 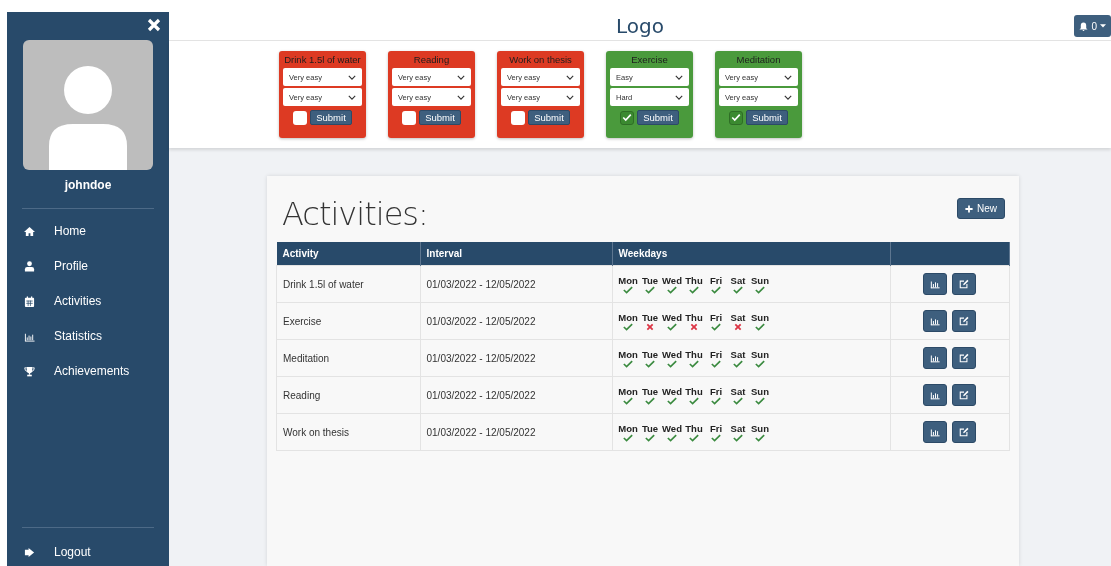 What do you see at coordinates (516, 254) in the screenshot?
I see `column-header: Interval` at bounding box center [516, 254].